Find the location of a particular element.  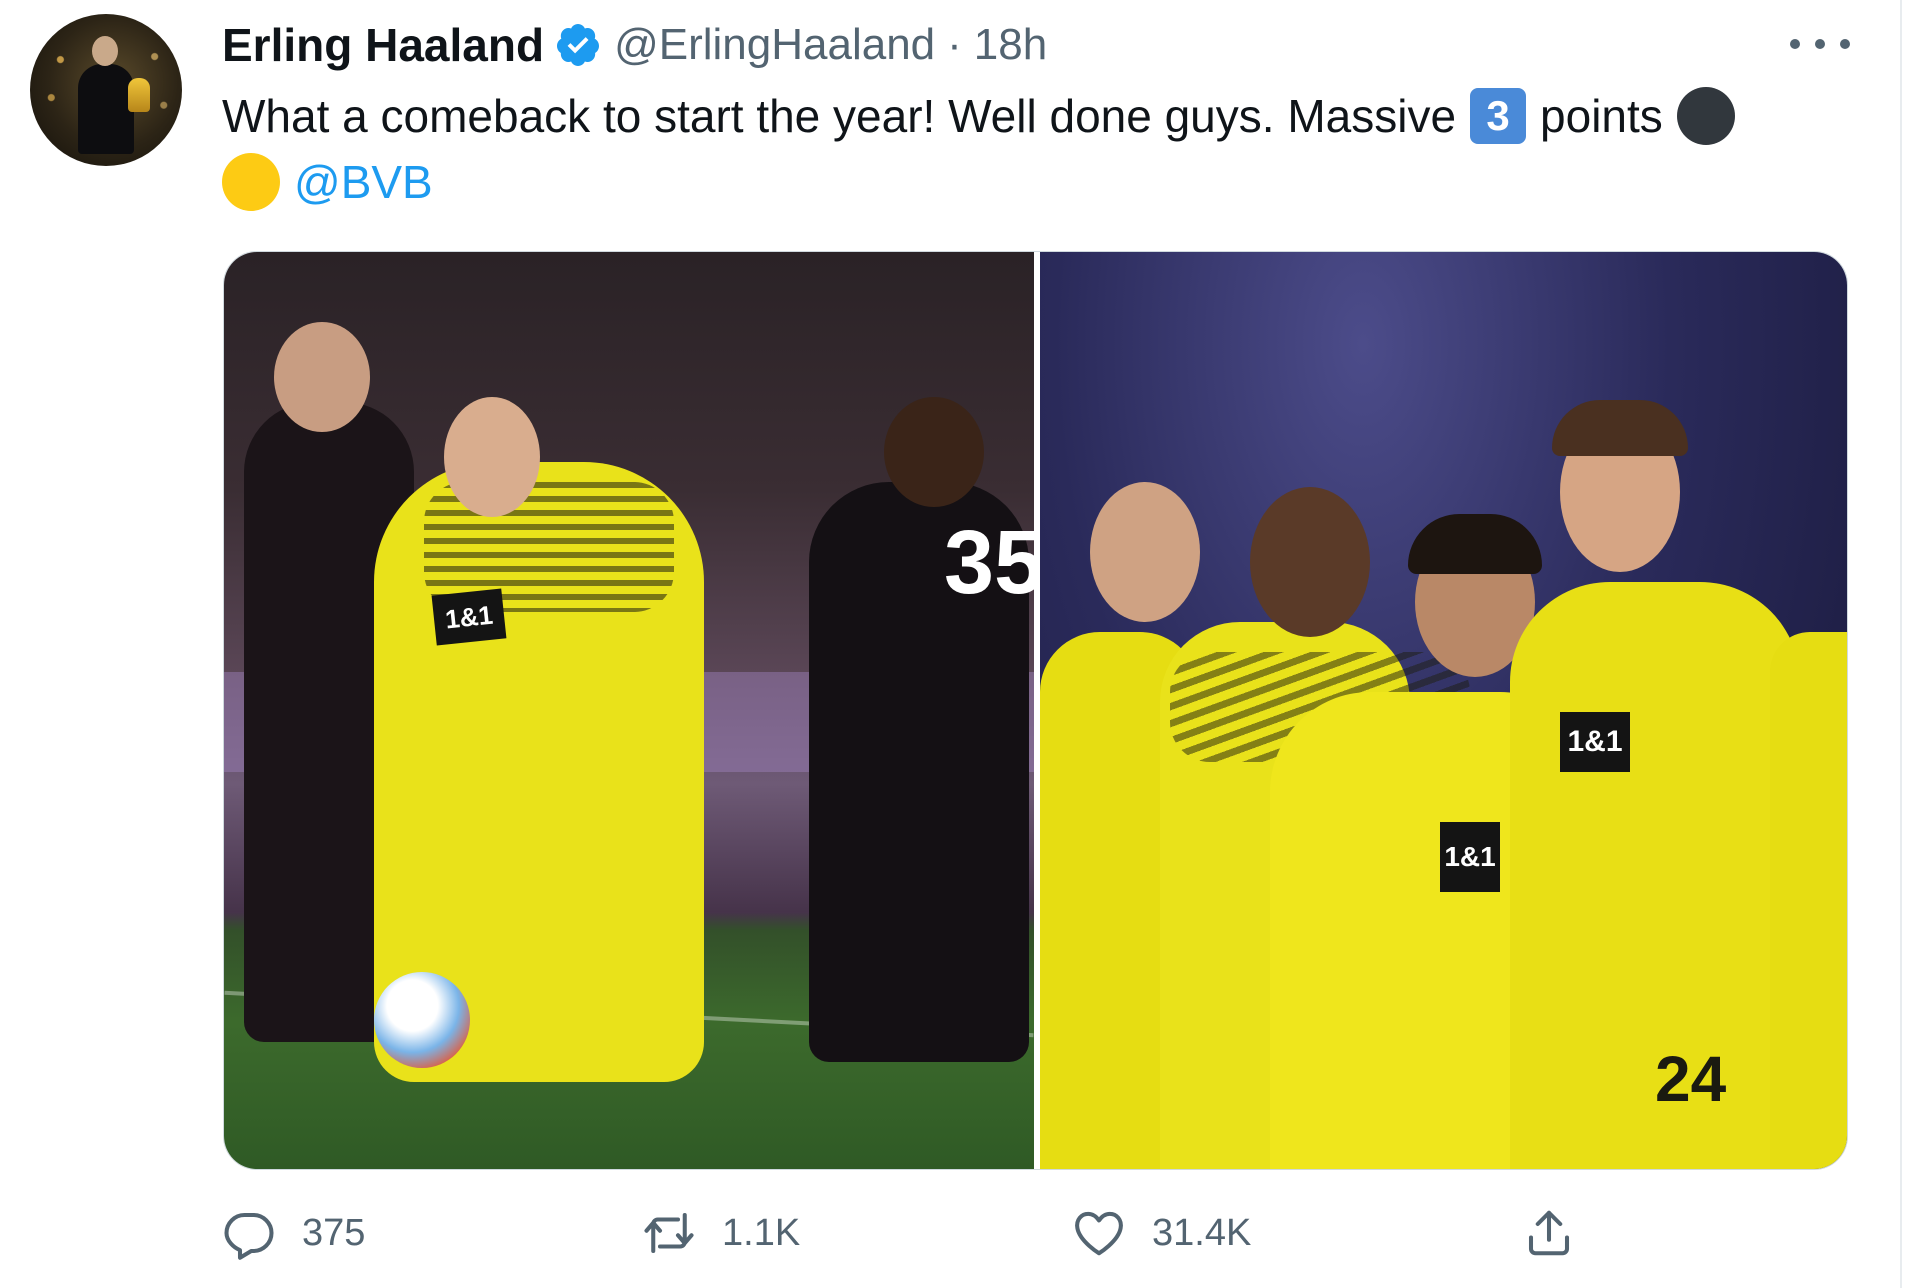

avatar-trophy is located at coordinates (139, 95).